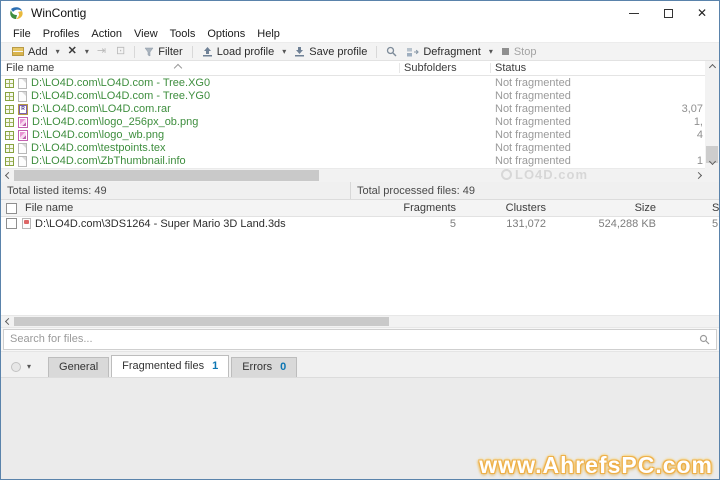  I want to click on toolbar-separator, so click(377, 51).